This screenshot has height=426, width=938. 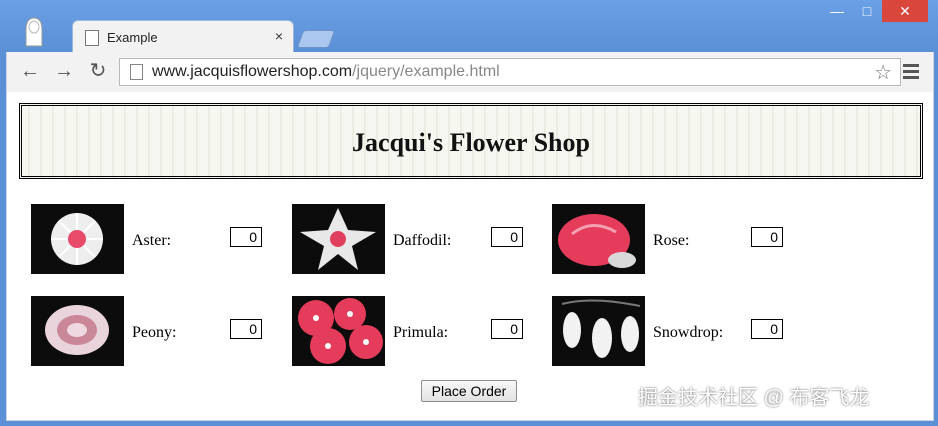 I want to click on flower-daffodil: Daffodil:, so click(x=417, y=239).